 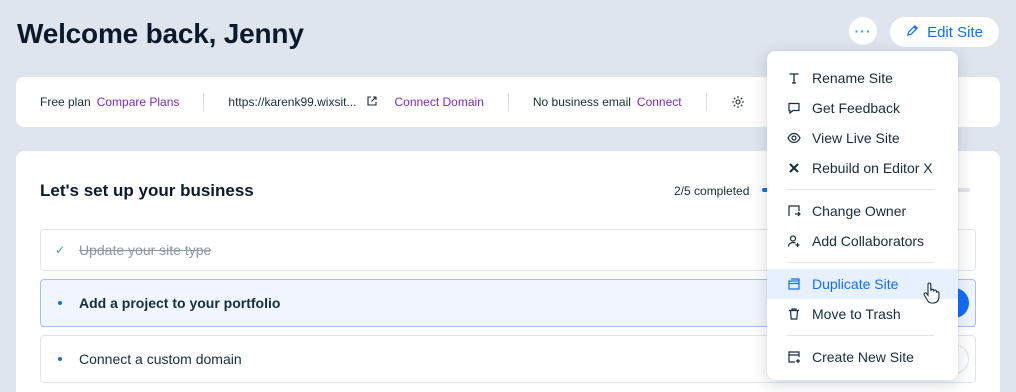 What do you see at coordinates (581, 102) in the screenshot?
I see `email-status: No business email` at bounding box center [581, 102].